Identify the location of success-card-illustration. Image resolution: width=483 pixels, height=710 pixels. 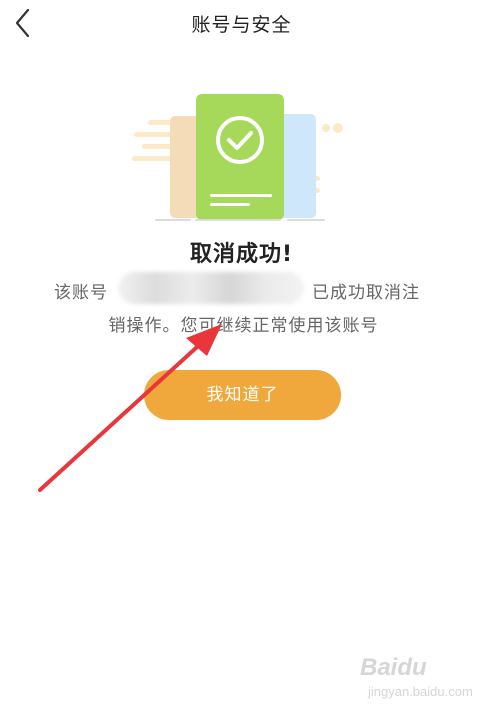
(237, 157).